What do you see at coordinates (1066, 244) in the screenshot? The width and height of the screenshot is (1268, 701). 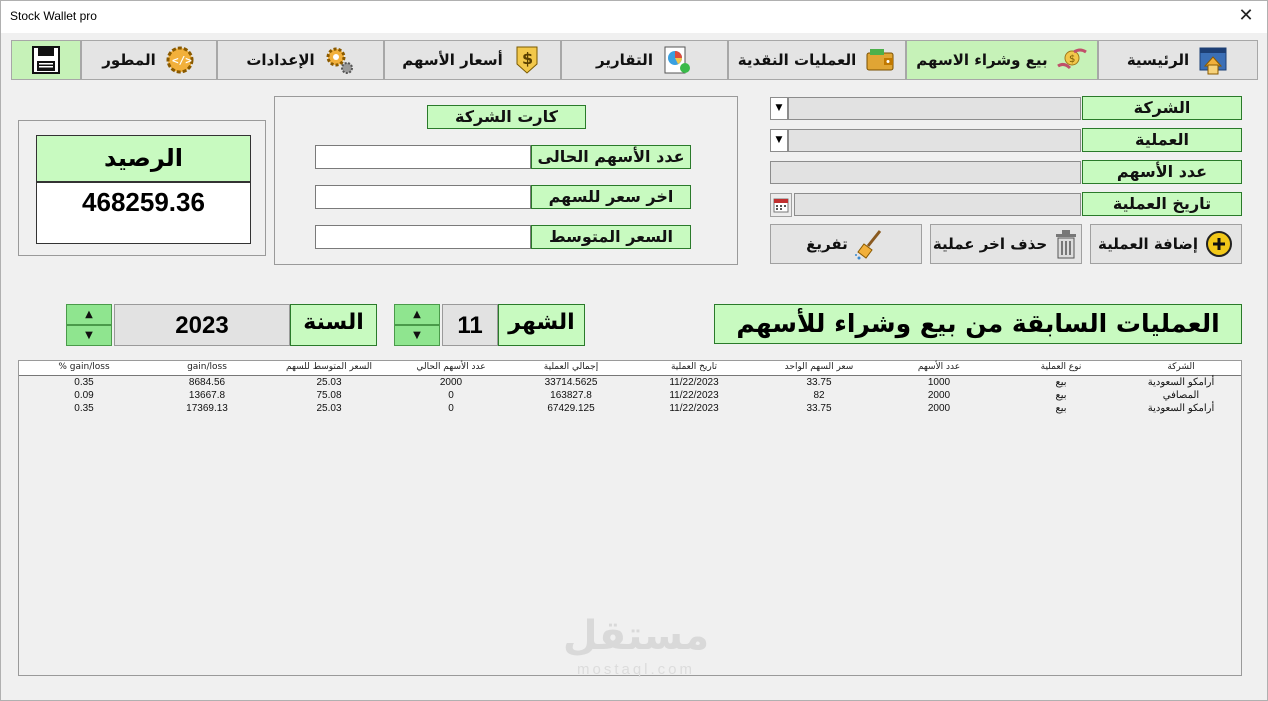 I see `trash-icon` at bounding box center [1066, 244].